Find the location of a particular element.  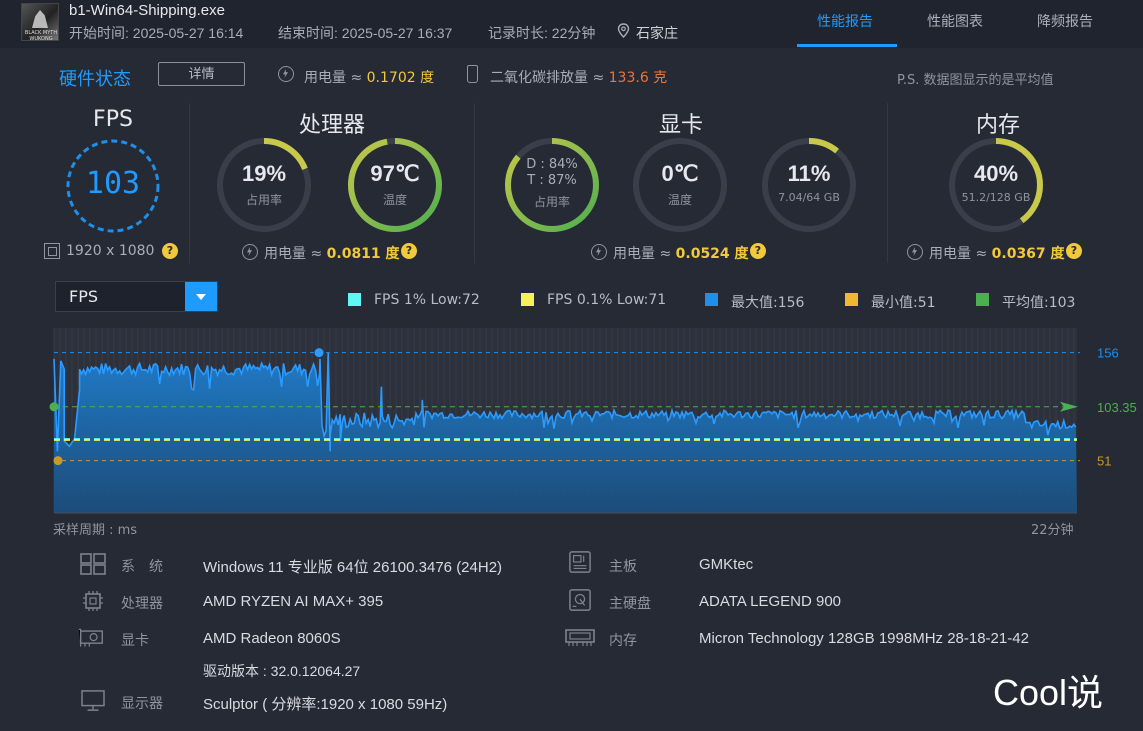

gpu-mem-value: 11% is located at coordinates (809, 173).